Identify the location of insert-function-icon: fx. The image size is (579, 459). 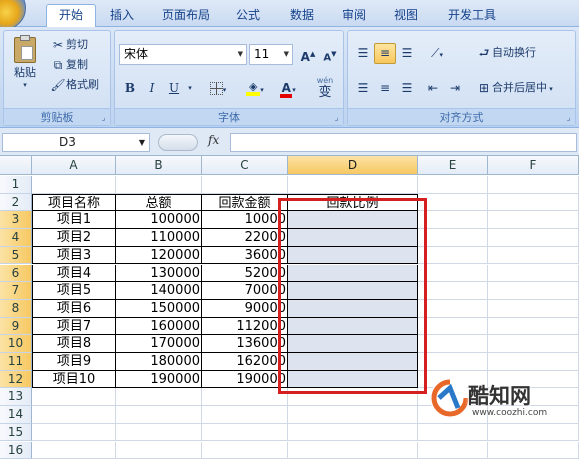
(213, 140).